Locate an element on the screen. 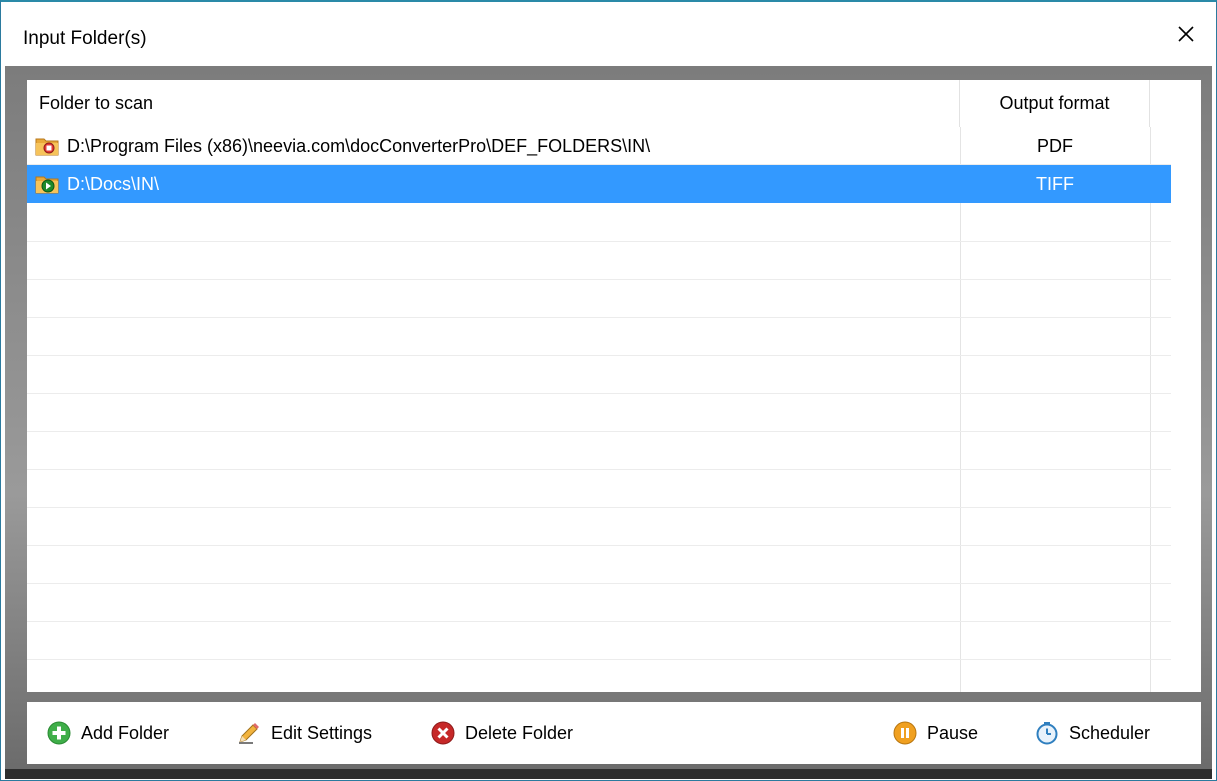 This screenshot has width=1217, height=781. scheduler-button: Scheduler is located at coordinates (1092, 733).